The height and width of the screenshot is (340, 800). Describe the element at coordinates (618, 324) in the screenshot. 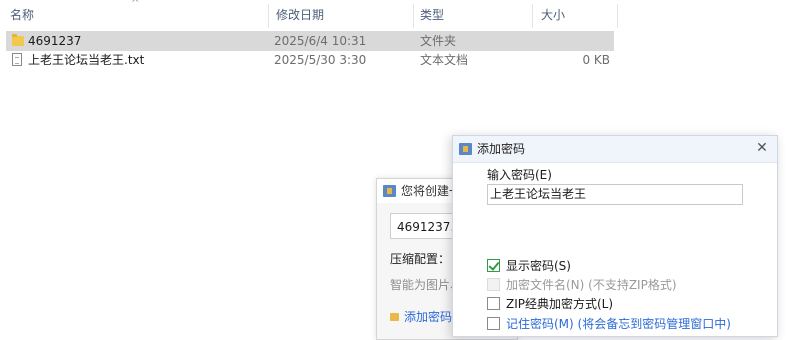

I see `checkbox-label: 记住密码(M) (将会备忘到密码管理窗口中)` at that location.